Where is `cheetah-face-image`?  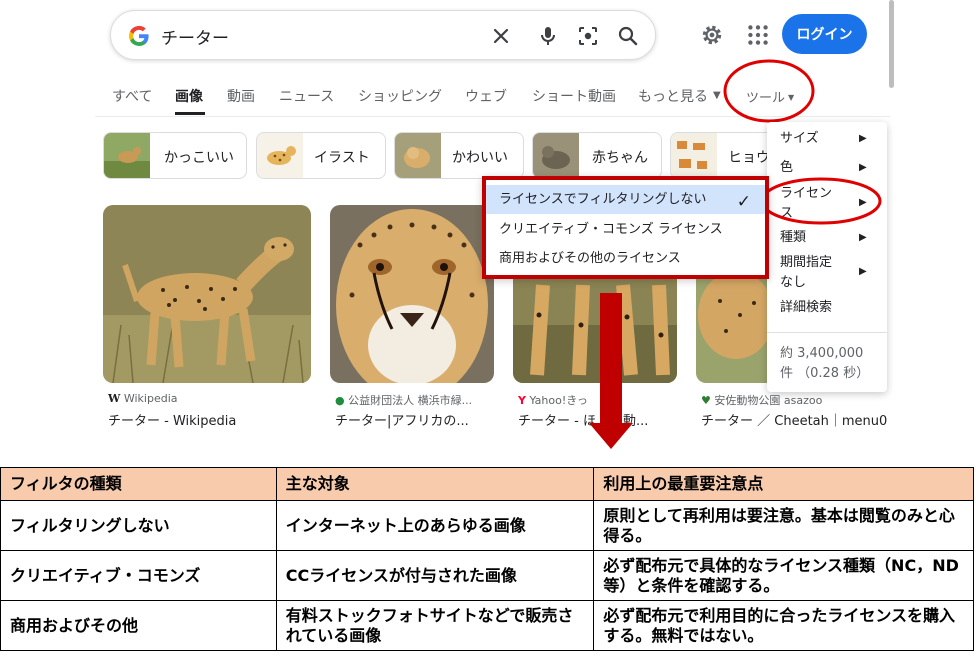
cheetah-face-image is located at coordinates (412, 294).